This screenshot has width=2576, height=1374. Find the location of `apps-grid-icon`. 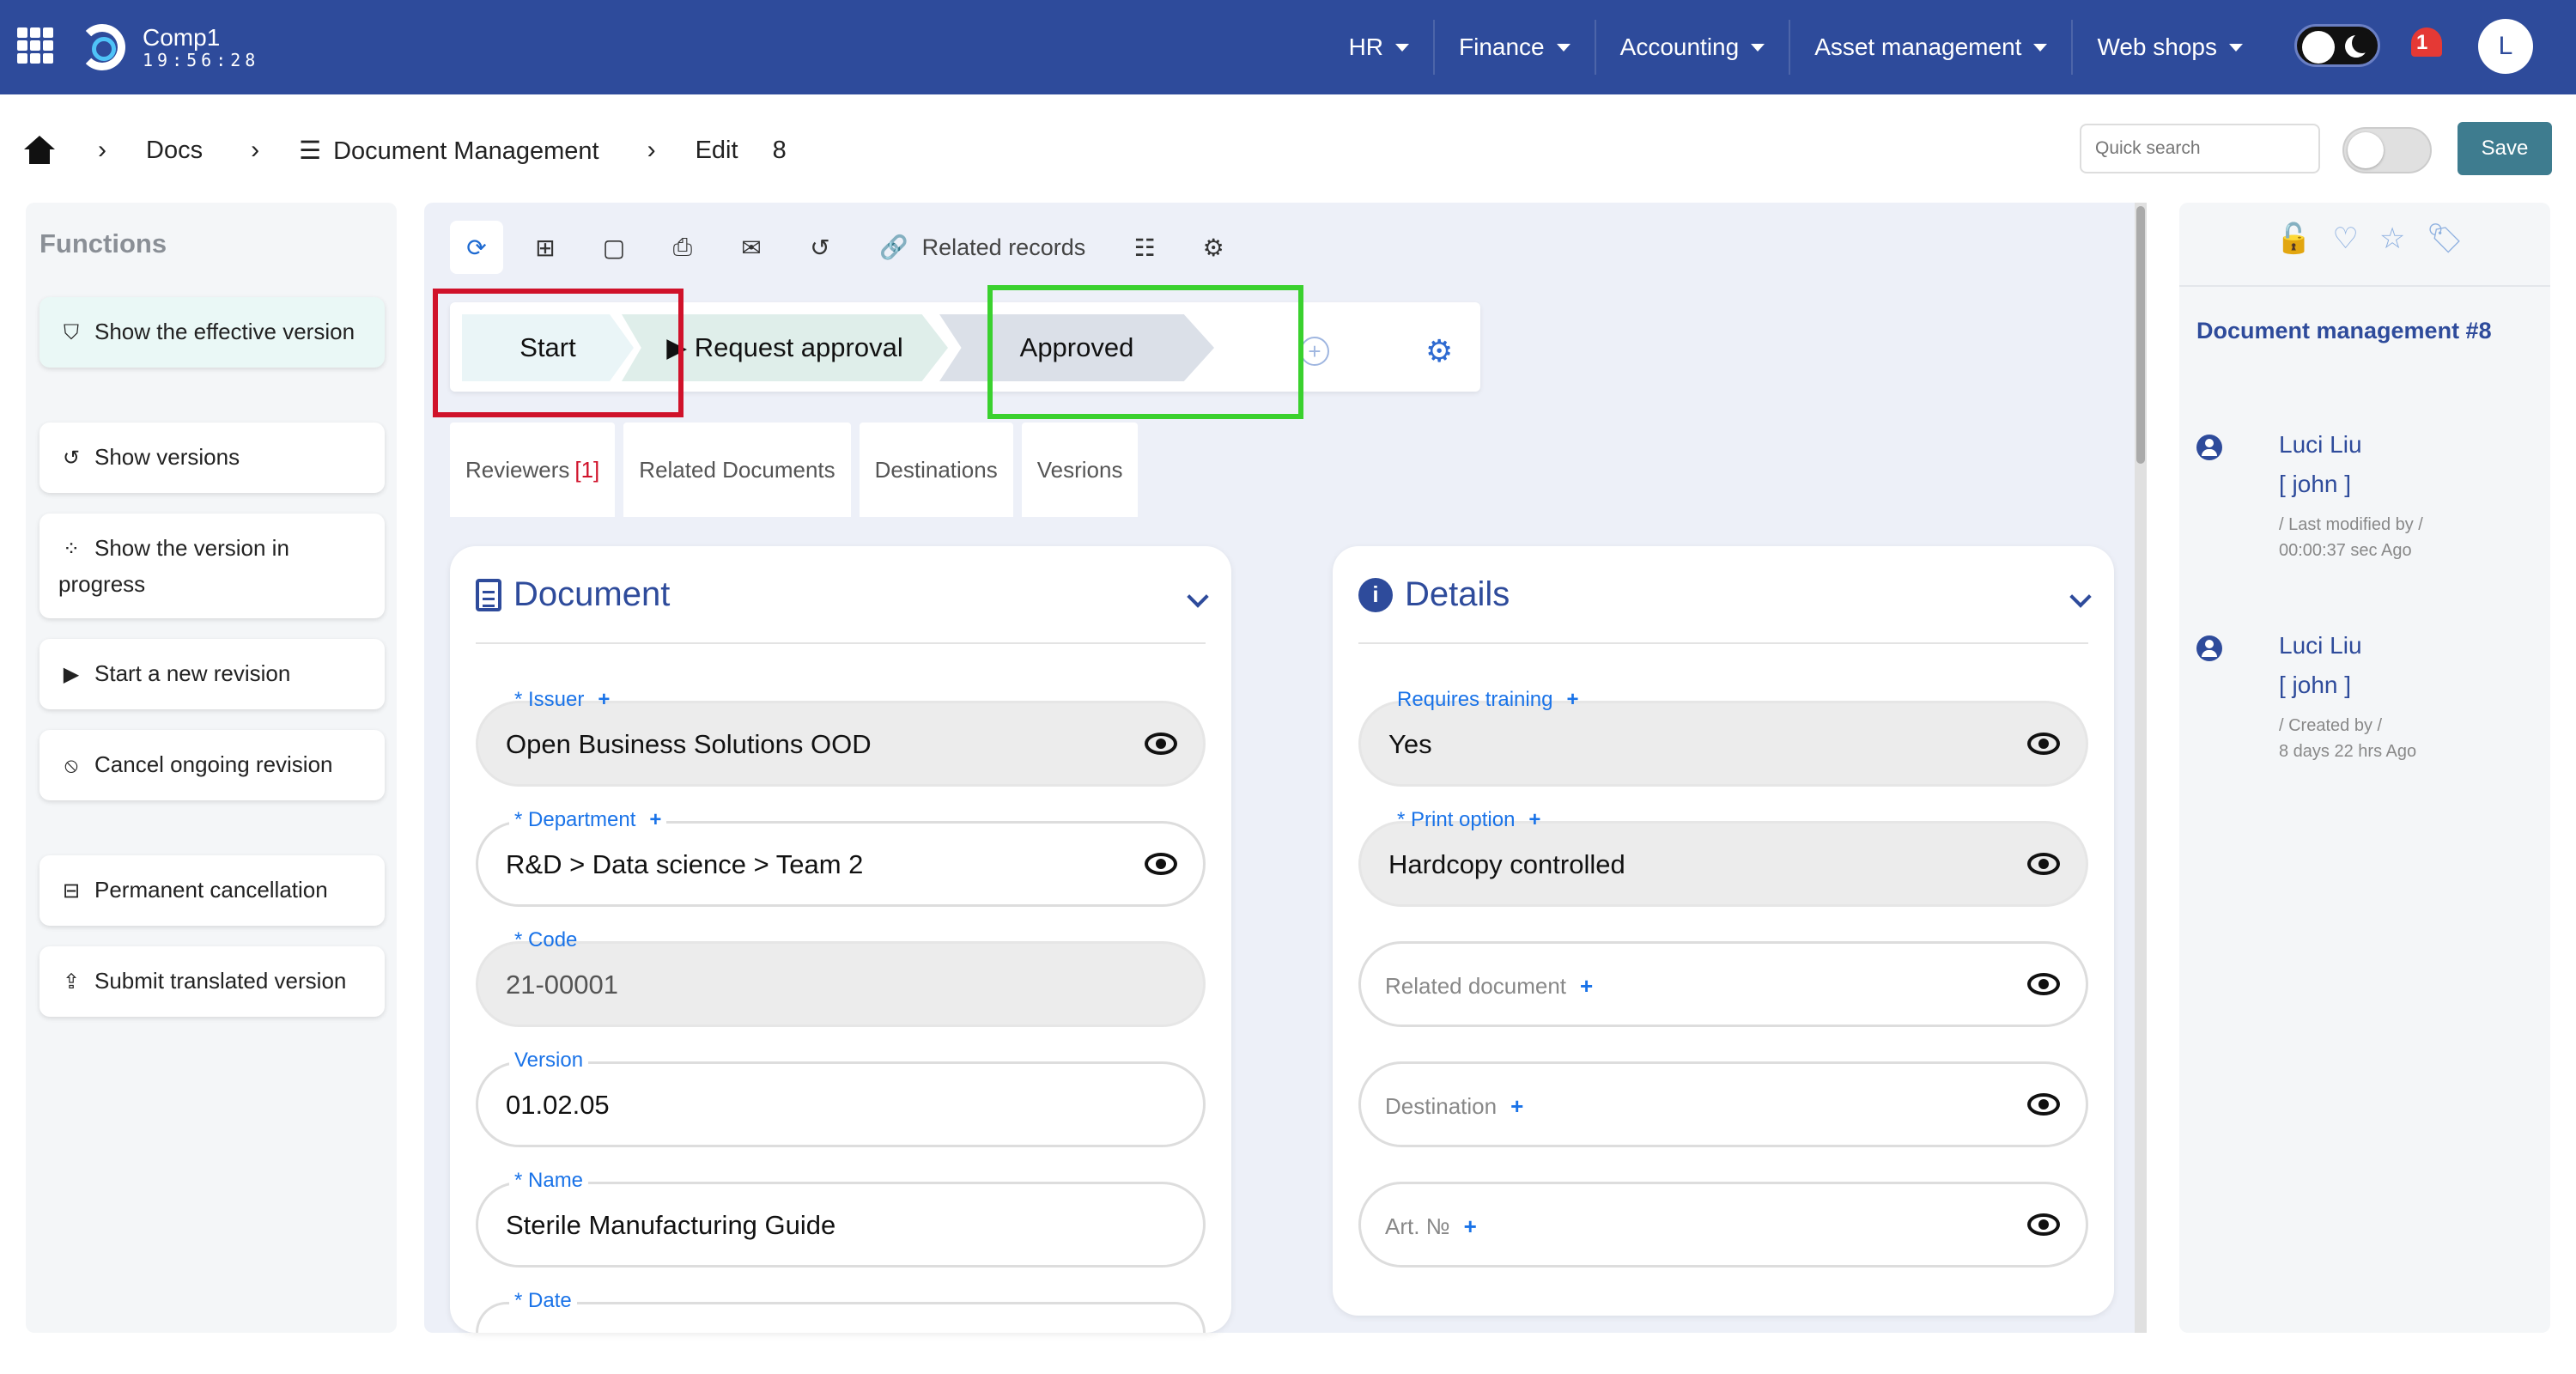

apps-grid-icon is located at coordinates (35, 45).